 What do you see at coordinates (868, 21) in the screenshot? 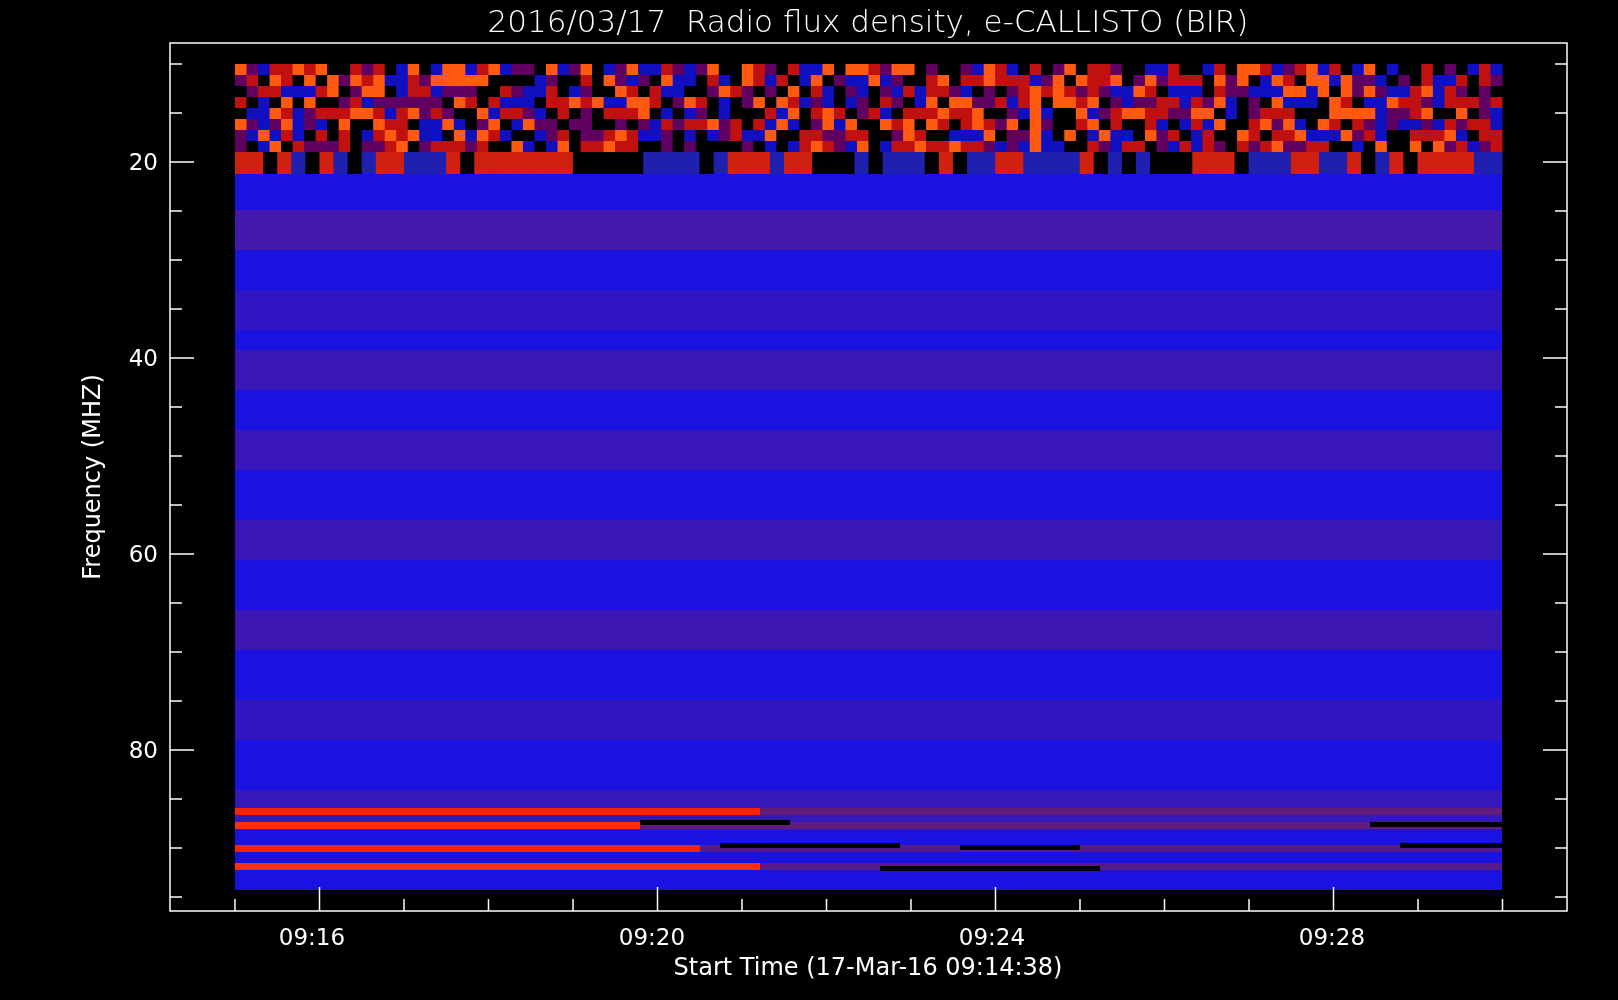
I see `chart-title: 2016/03/17 Radio flux density, e-CALLISTO (BIR)` at bounding box center [868, 21].